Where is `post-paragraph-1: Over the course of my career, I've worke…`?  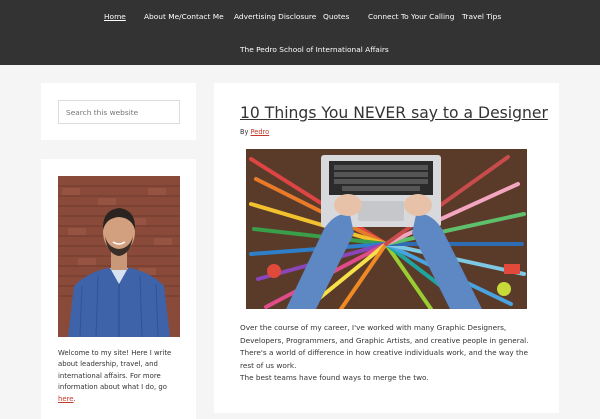
post-paragraph-1: Over the course of my career, I've worke… is located at coordinates (384, 346).